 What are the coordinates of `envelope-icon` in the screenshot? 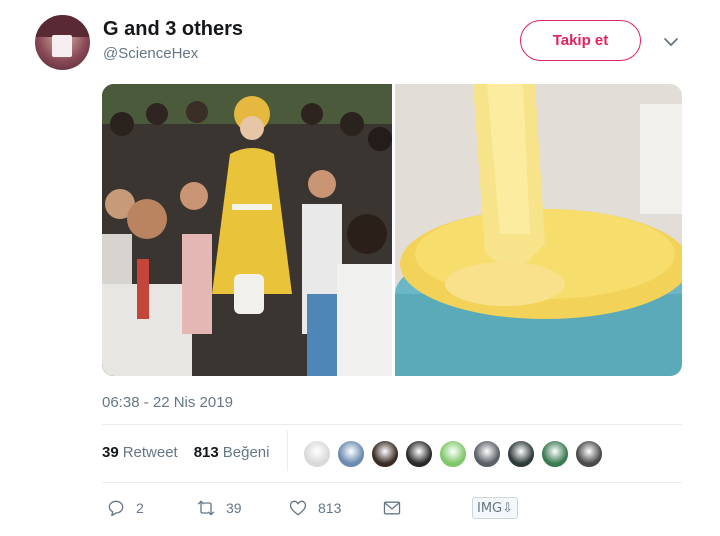 It's located at (392, 508).